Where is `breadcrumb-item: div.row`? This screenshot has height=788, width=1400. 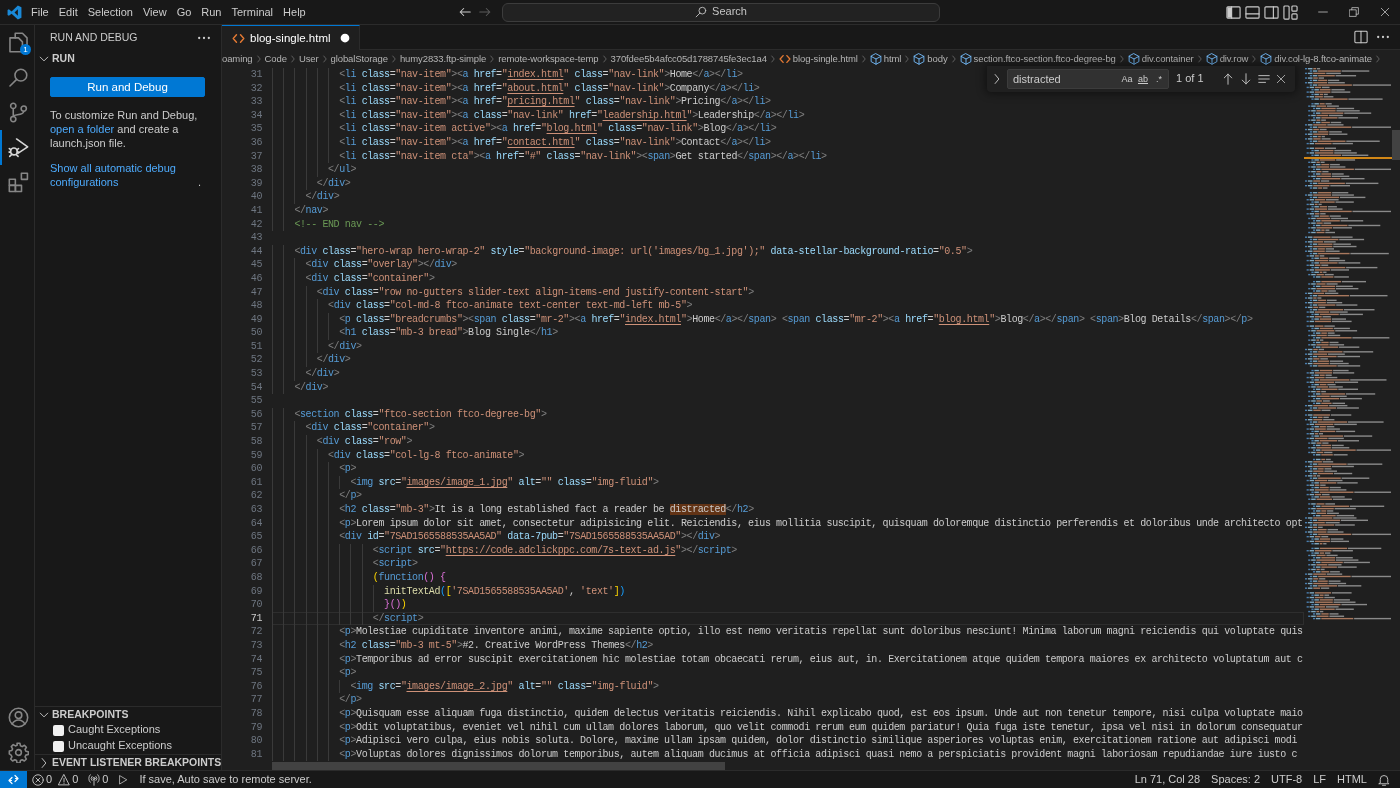 breadcrumb-item: div.row is located at coordinates (1227, 59).